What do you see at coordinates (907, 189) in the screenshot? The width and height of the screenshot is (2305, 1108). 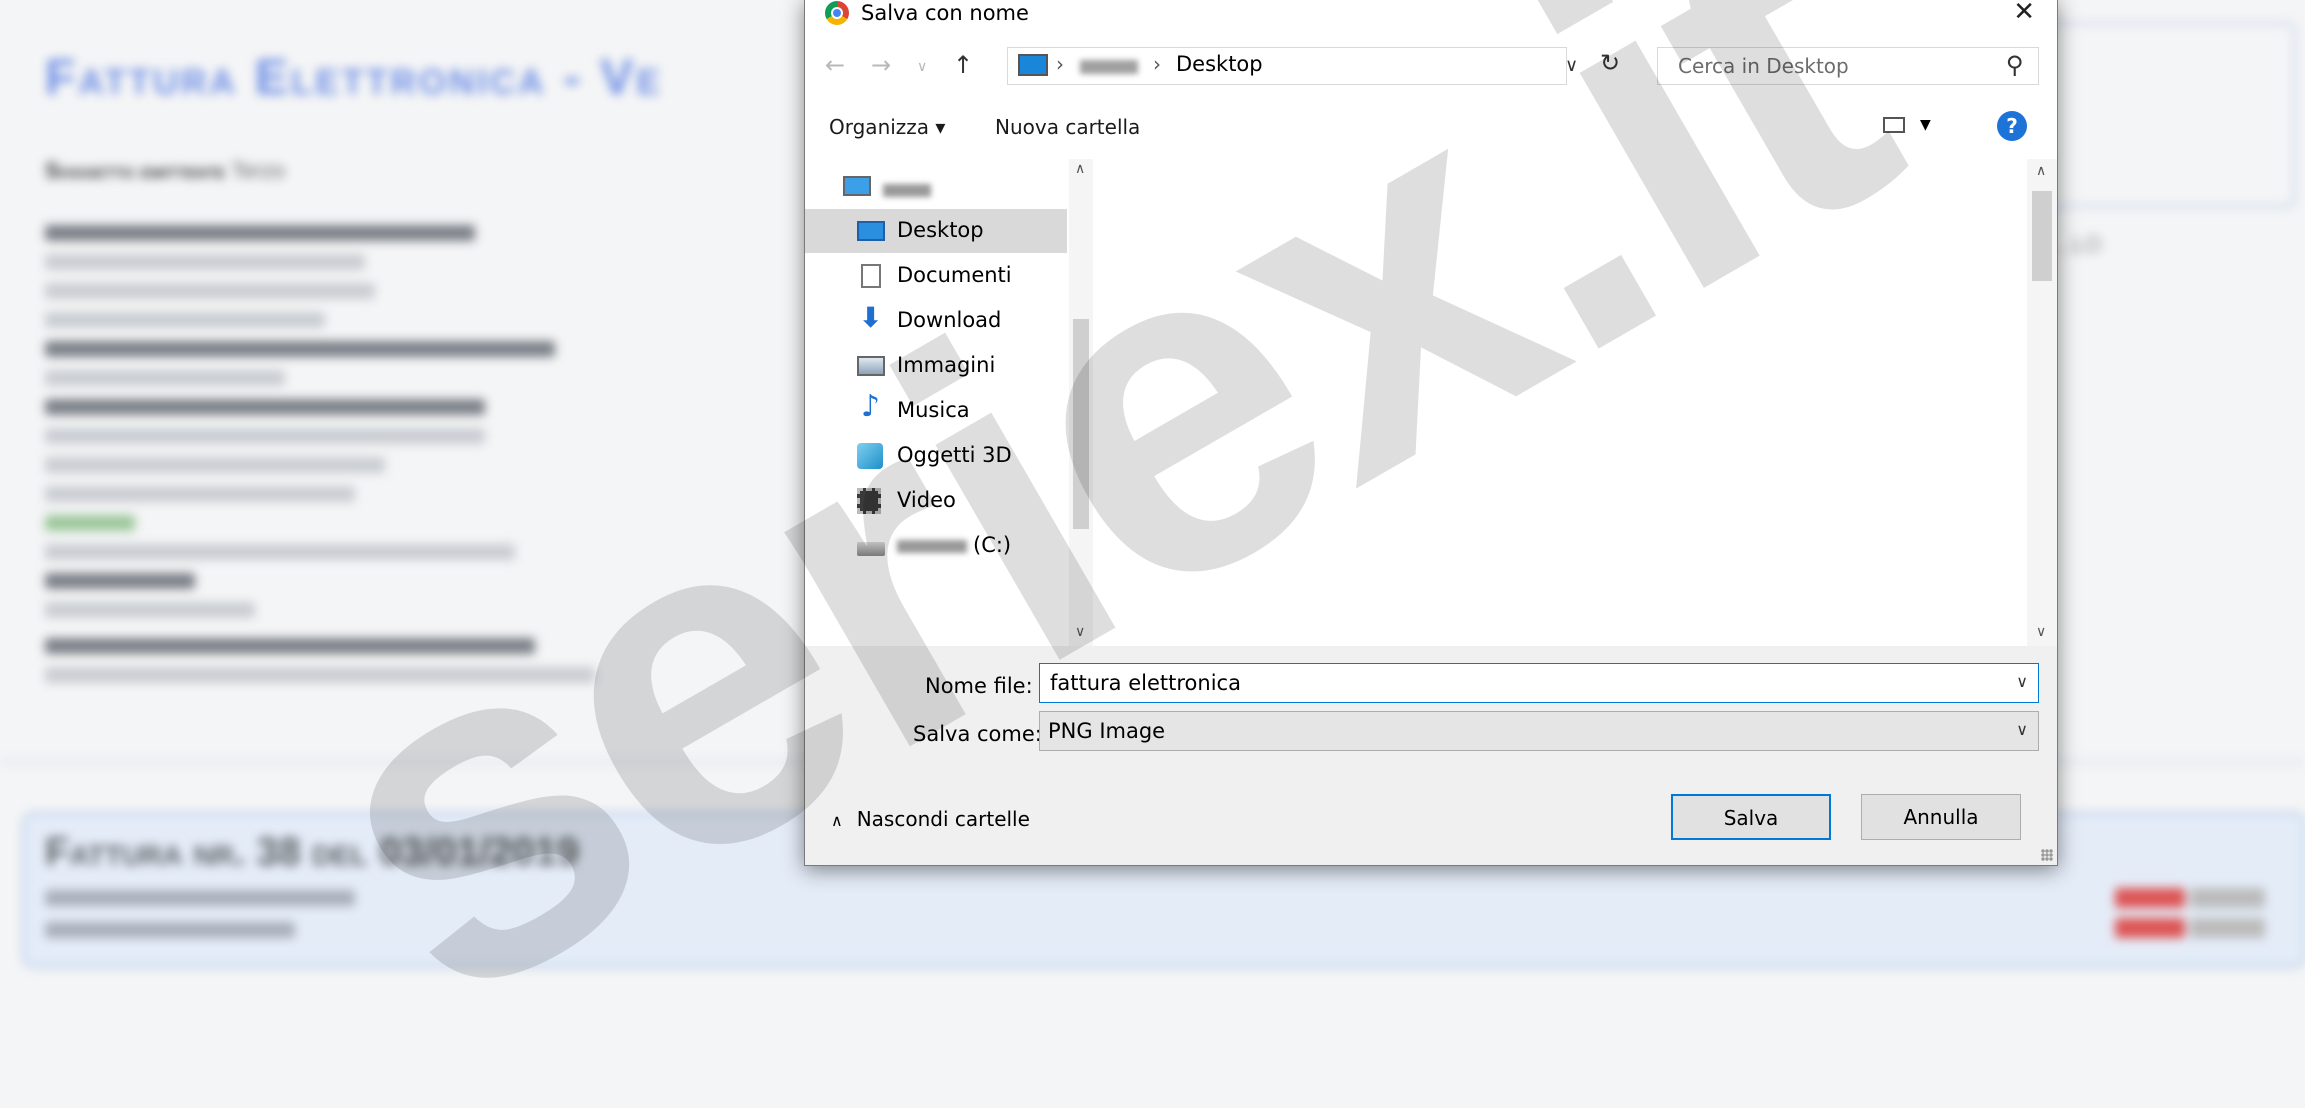 I see `nav-item-this-pc-label` at bounding box center [907, 189].